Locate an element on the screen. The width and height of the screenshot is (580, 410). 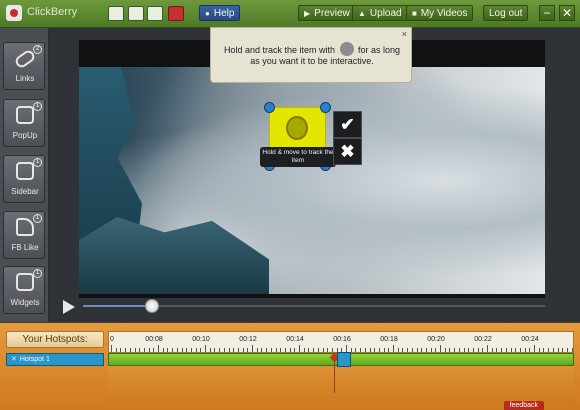
ruler-tick-label: 00:16 is located at coordinates (342, 339).